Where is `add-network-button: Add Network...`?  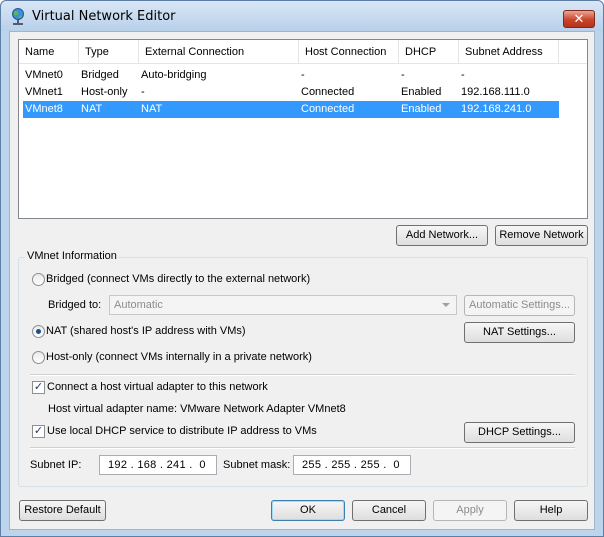
add-network-button: Add Network... is located at coordinates (442, 235).